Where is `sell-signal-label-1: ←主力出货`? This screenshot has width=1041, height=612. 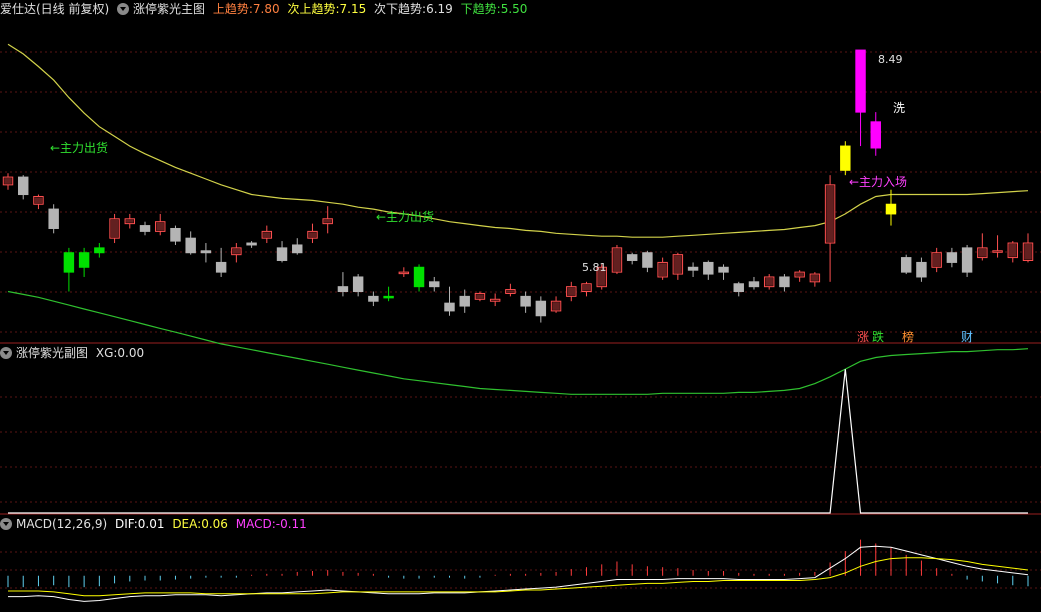
sell-signal-label-1: ←主力出货 is located at coordinates (79, 147).